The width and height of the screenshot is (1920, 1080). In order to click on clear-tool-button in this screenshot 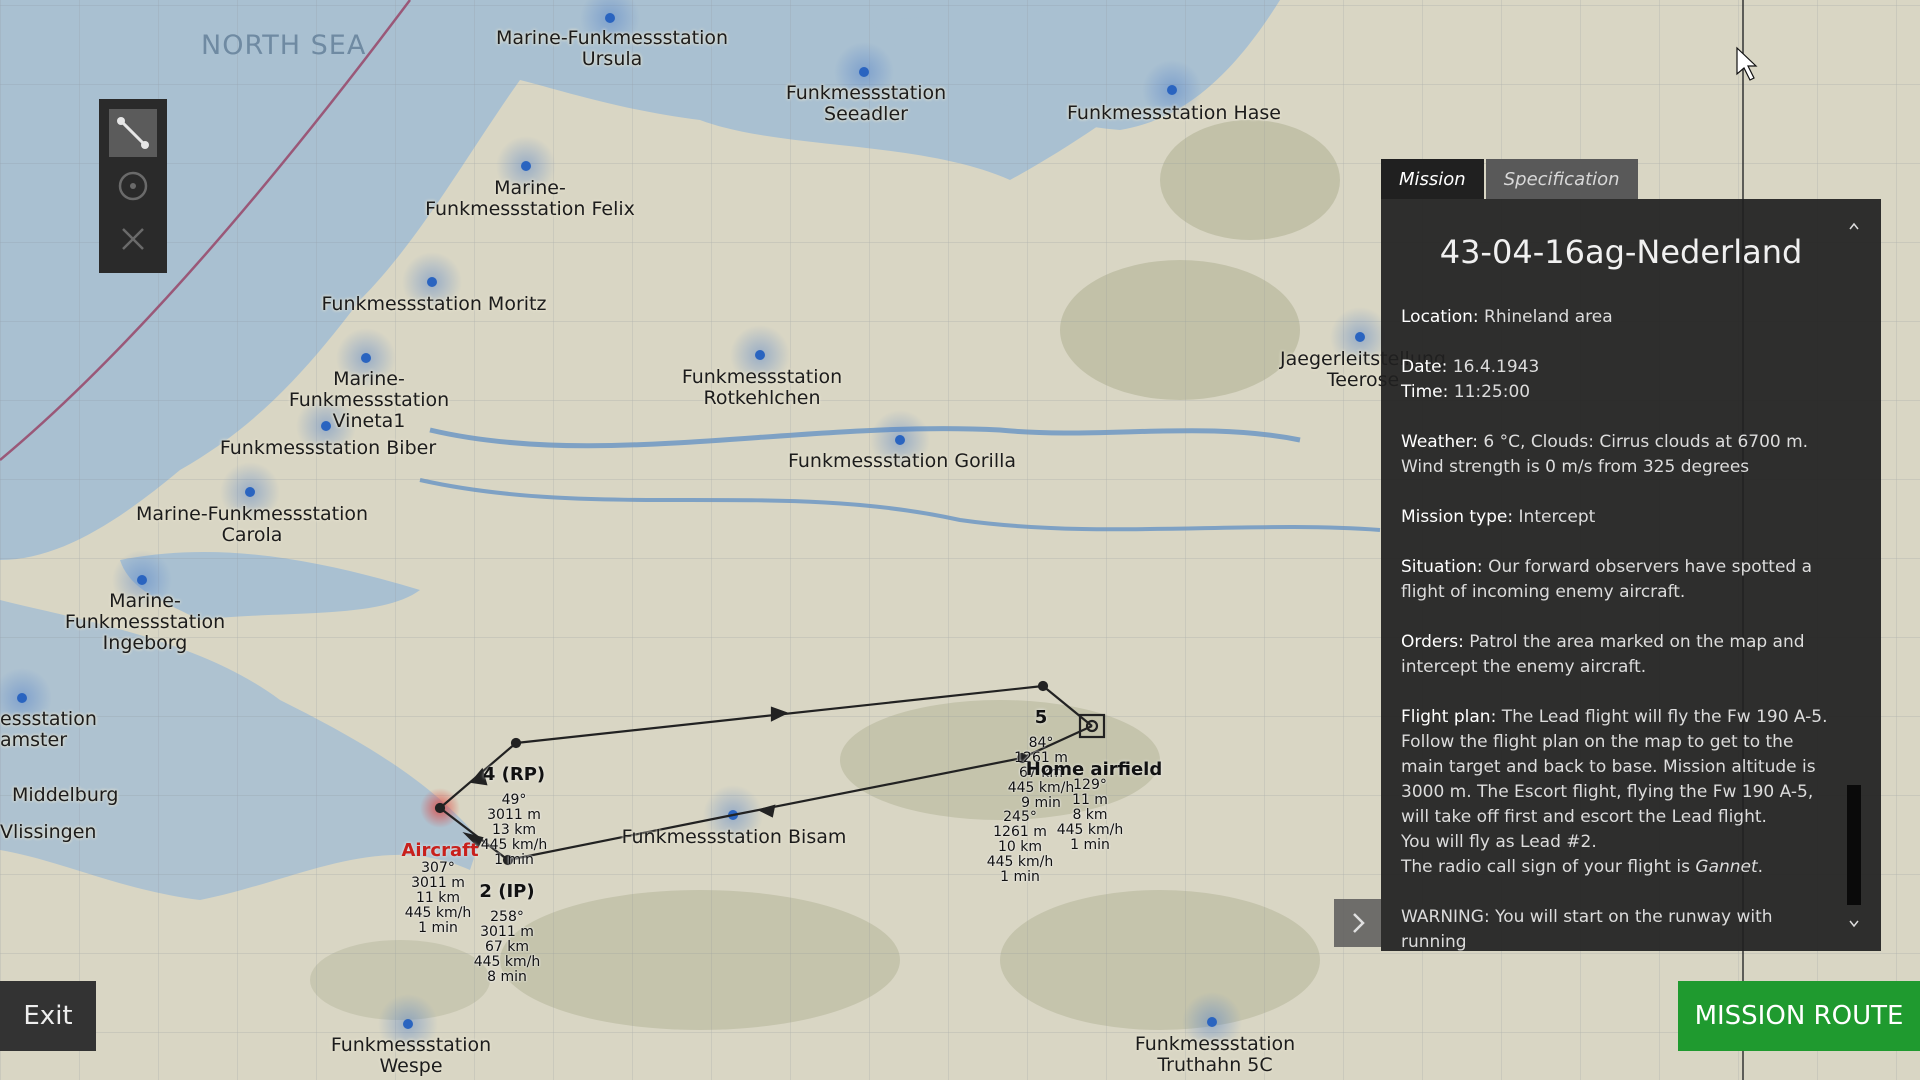, I will do `click(133, 239)`.